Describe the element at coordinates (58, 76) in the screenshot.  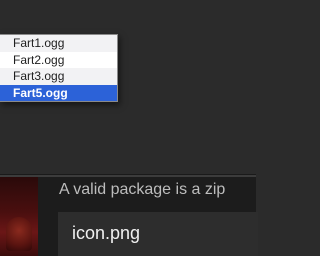
I see `dropdown-option-fart3: Fart3.ogg` at that location.